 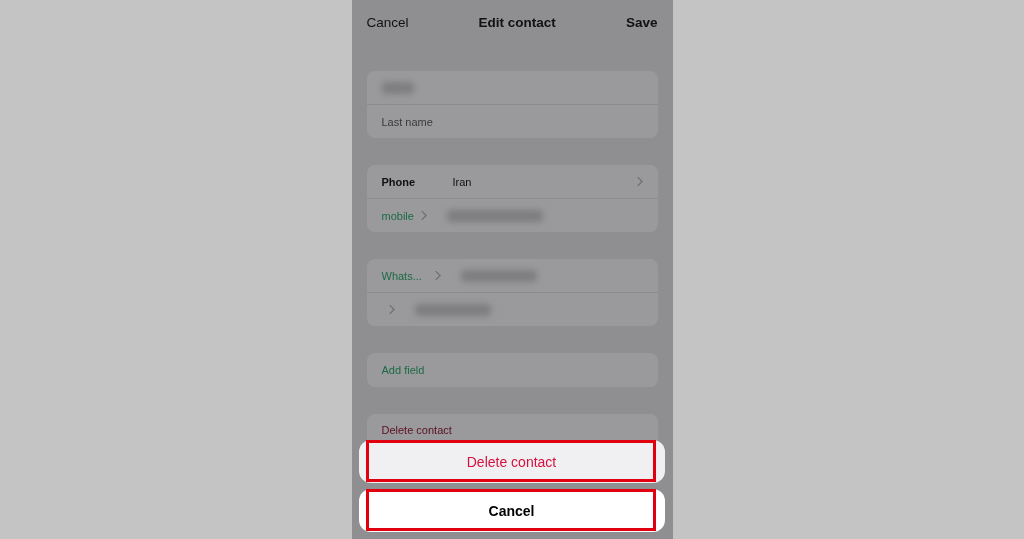 I want to click on blurred-value, so click(x=397, y=87).